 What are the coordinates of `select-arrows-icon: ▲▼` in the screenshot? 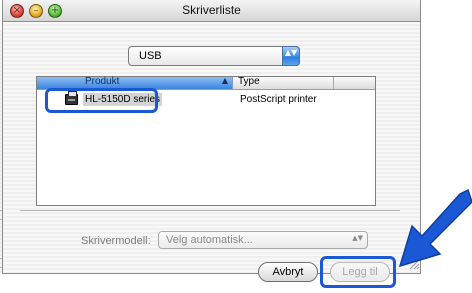 It's located at (357, 238).